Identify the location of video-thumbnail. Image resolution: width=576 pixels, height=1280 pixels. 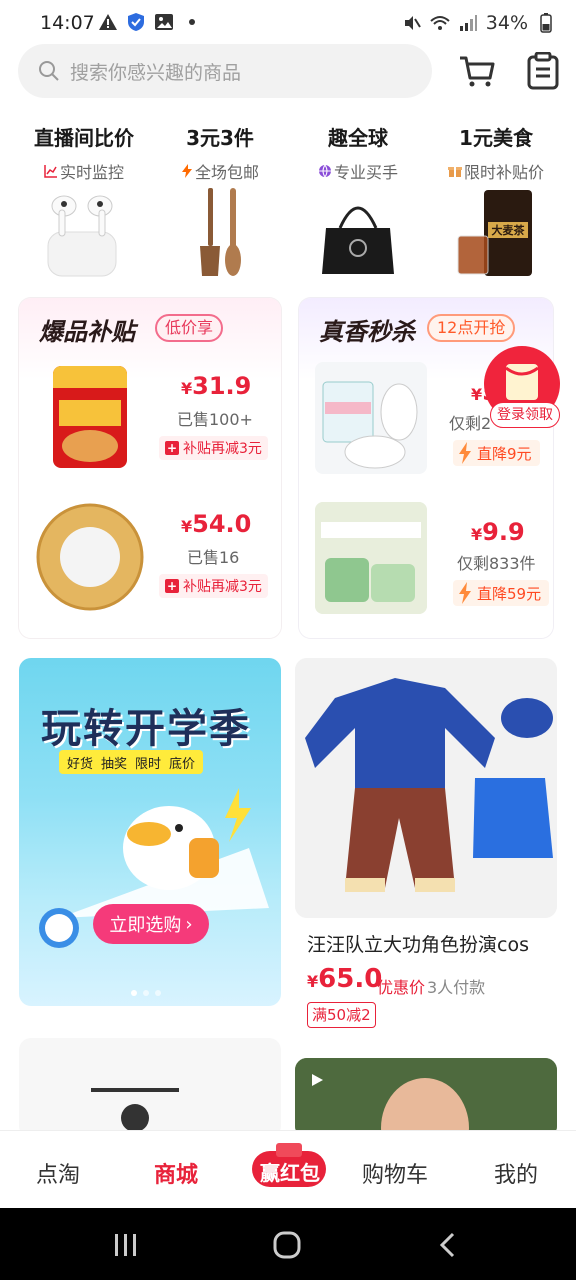
(426, 1098).